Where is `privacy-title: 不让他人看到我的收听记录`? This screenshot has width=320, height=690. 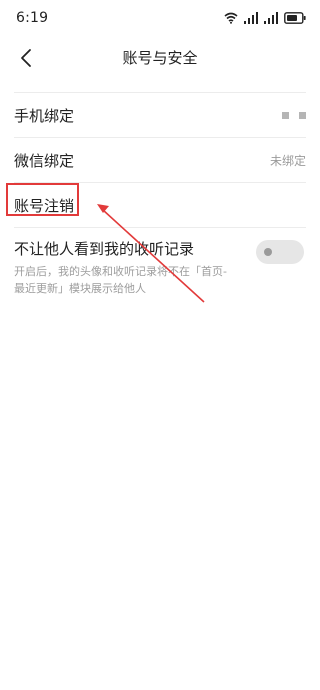
privacy-title: 不让他人看到我的收听记录 is located at coordinates (104, 249).